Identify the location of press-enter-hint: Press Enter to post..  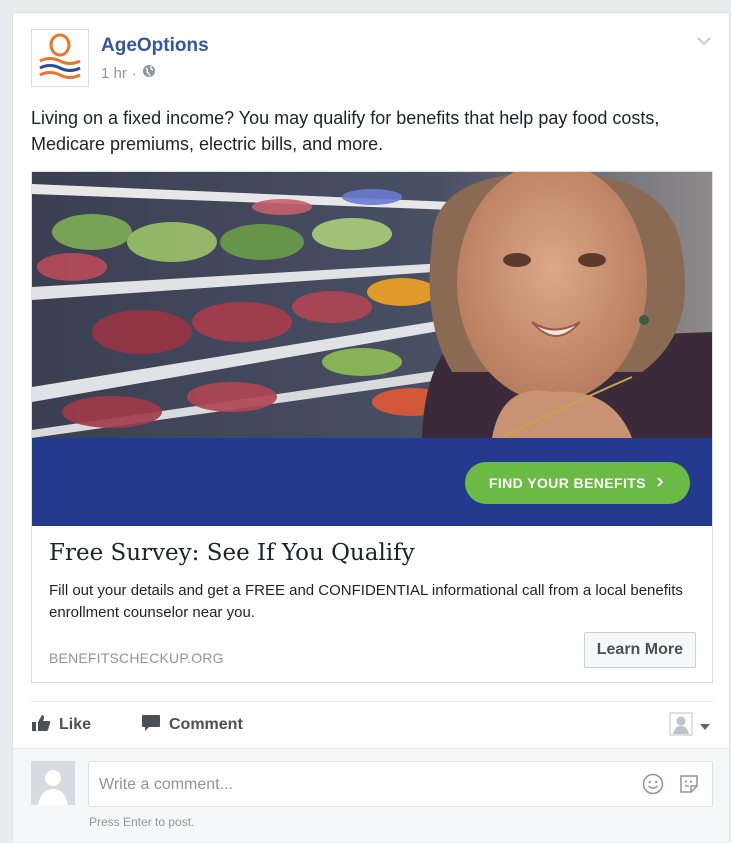
(142, 822).